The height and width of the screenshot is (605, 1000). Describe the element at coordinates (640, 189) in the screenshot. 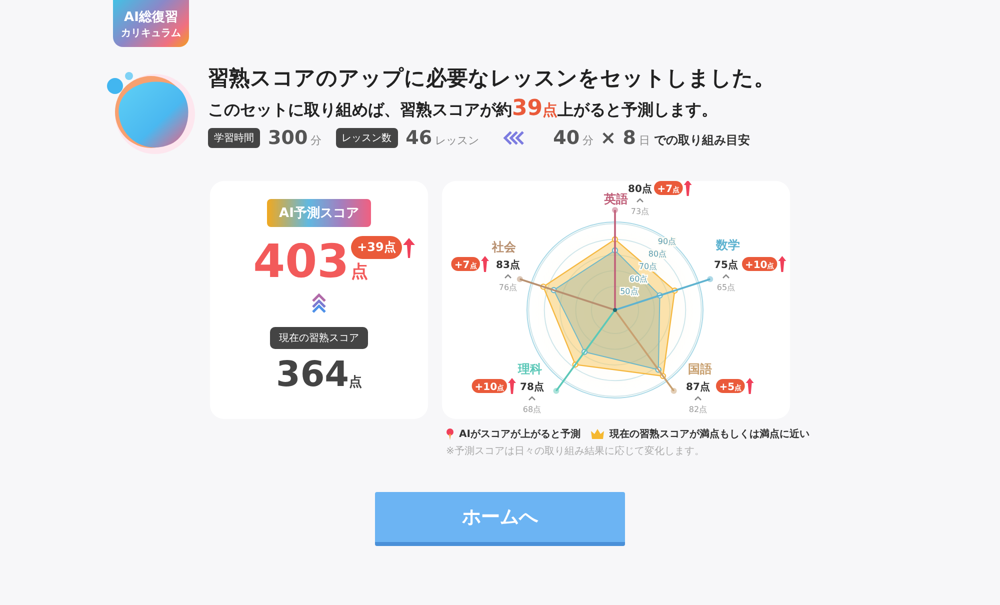

I see `predicted-subject-score: 80点` at that location.